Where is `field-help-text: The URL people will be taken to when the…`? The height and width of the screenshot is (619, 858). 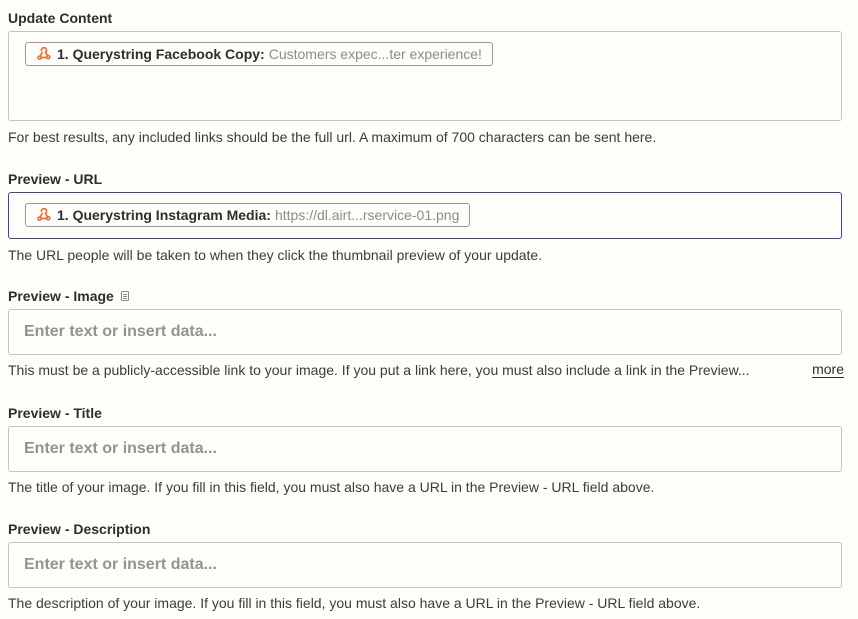 field-help-text: The URL people will be taken to when the… is located at coordinates (275, 255).